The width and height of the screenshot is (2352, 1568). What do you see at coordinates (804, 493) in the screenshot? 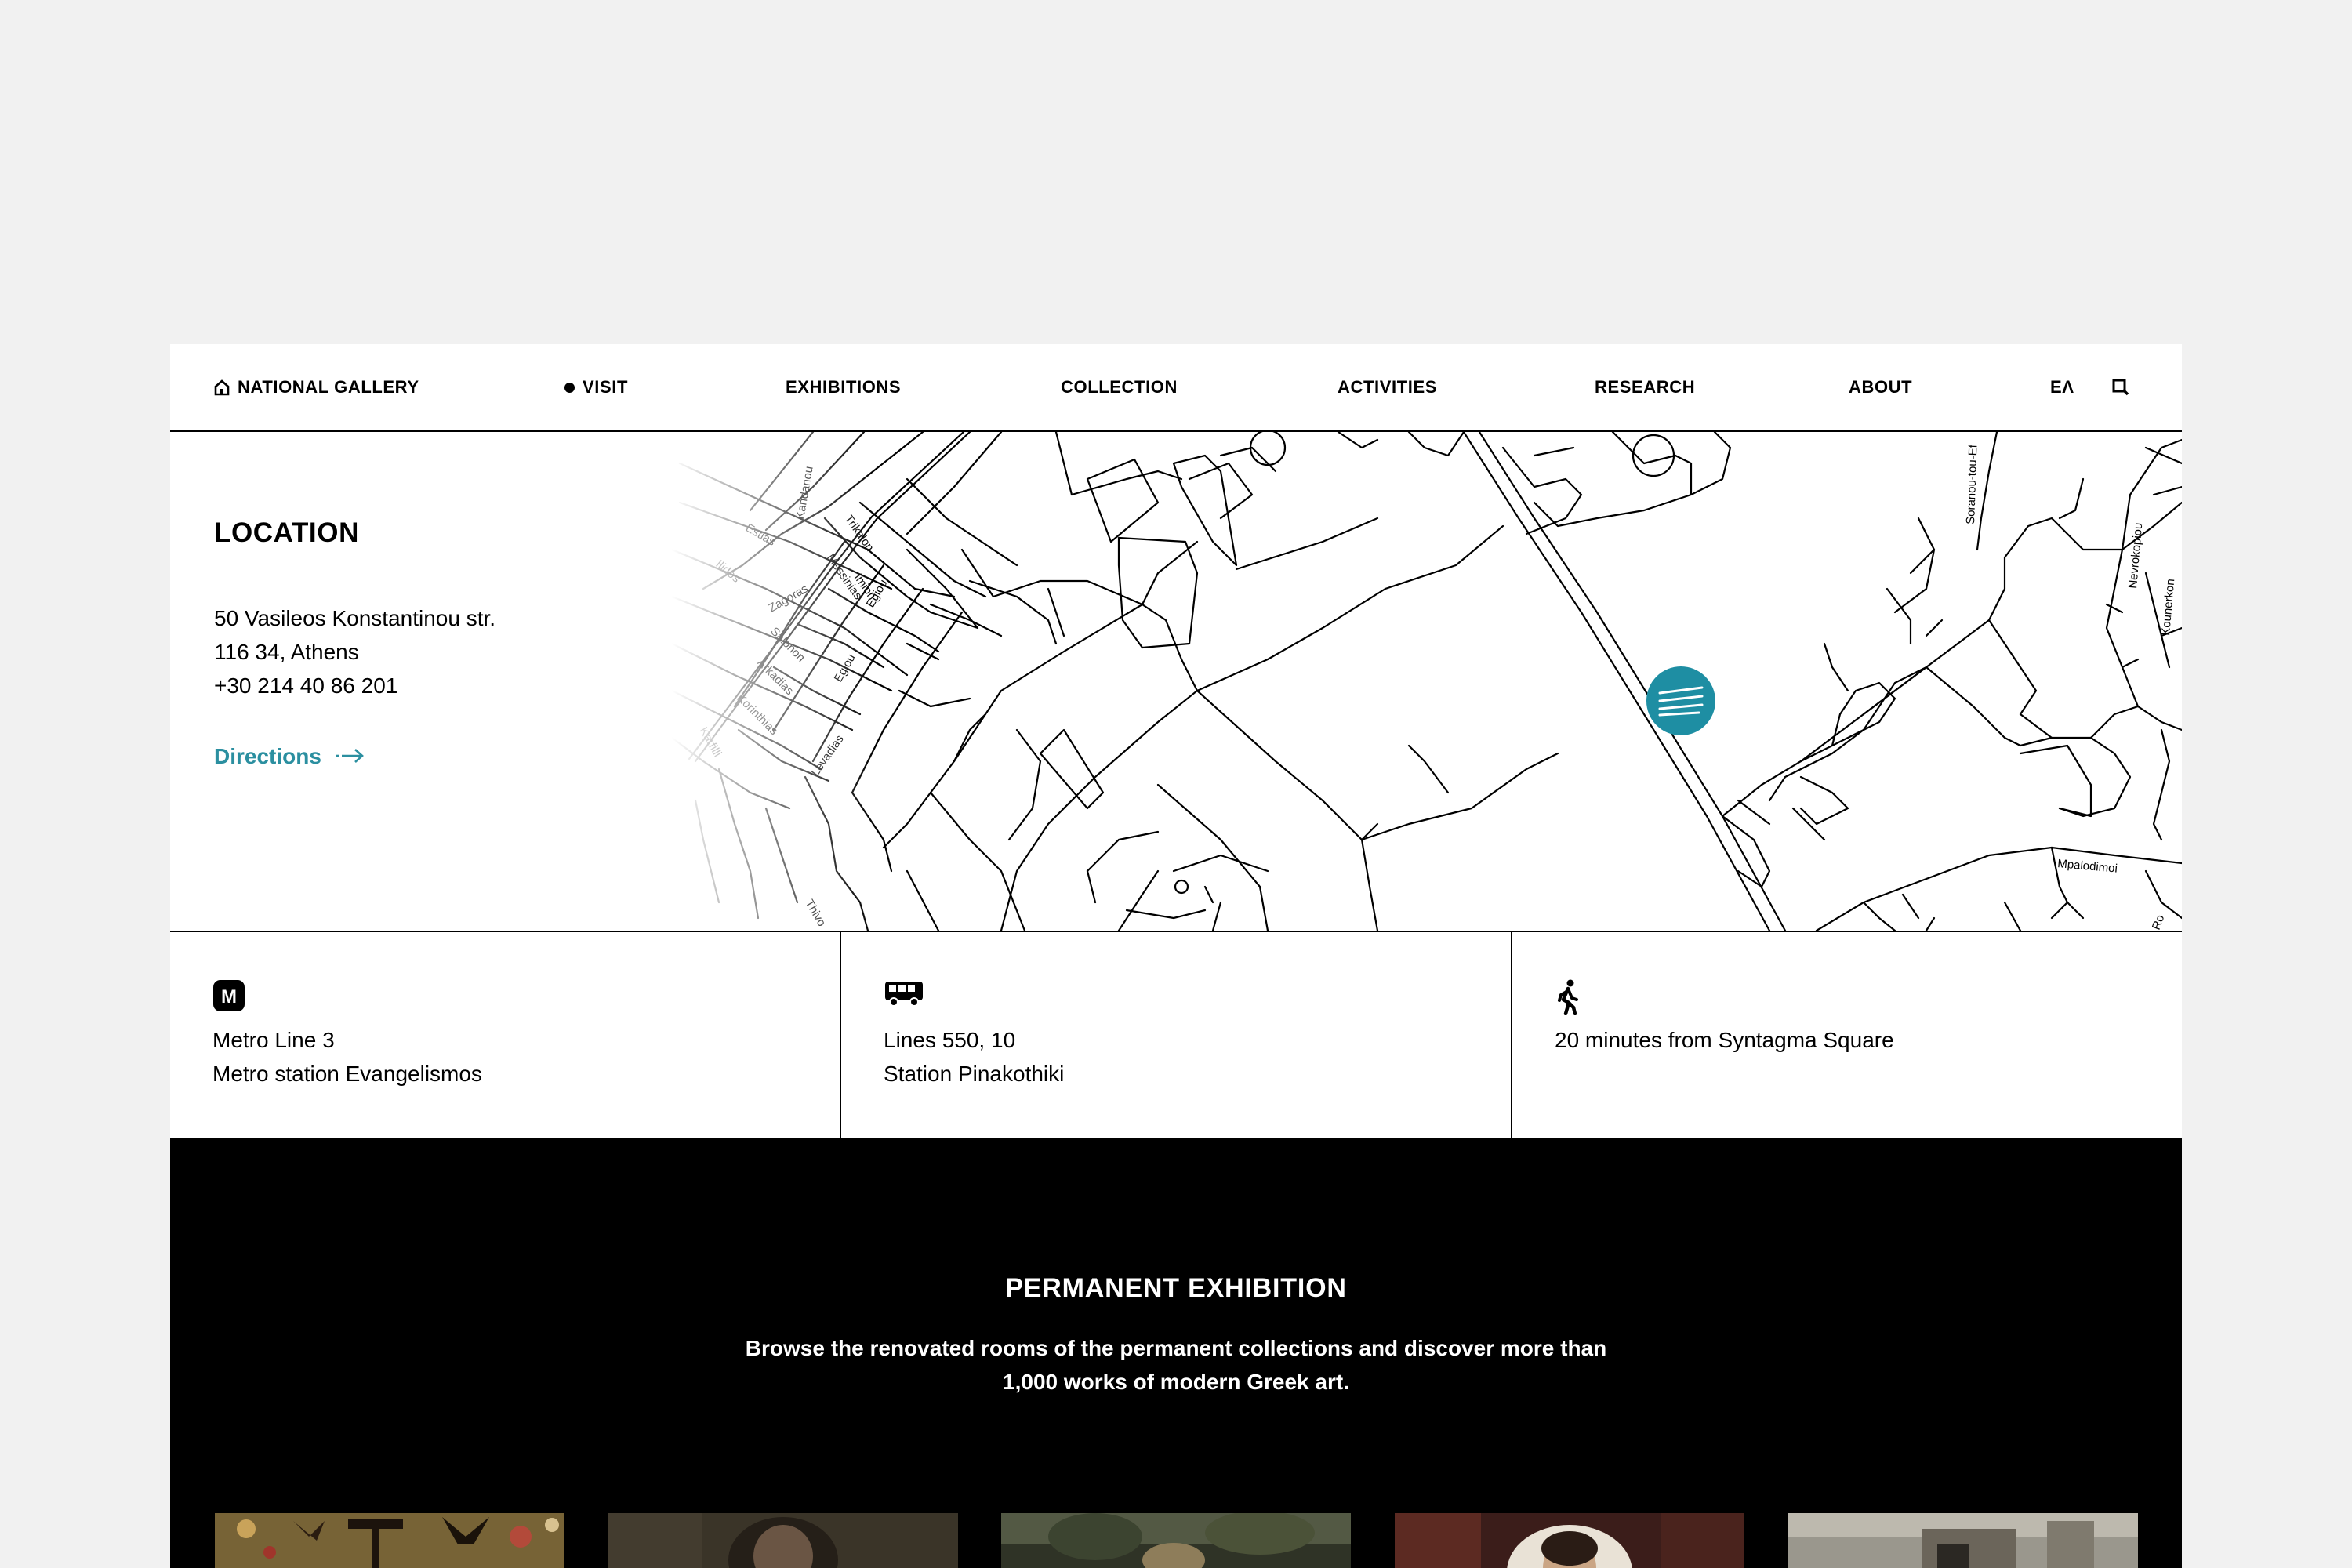
I see `map-street-label: Kandanou` at bounding box center [804, 493].